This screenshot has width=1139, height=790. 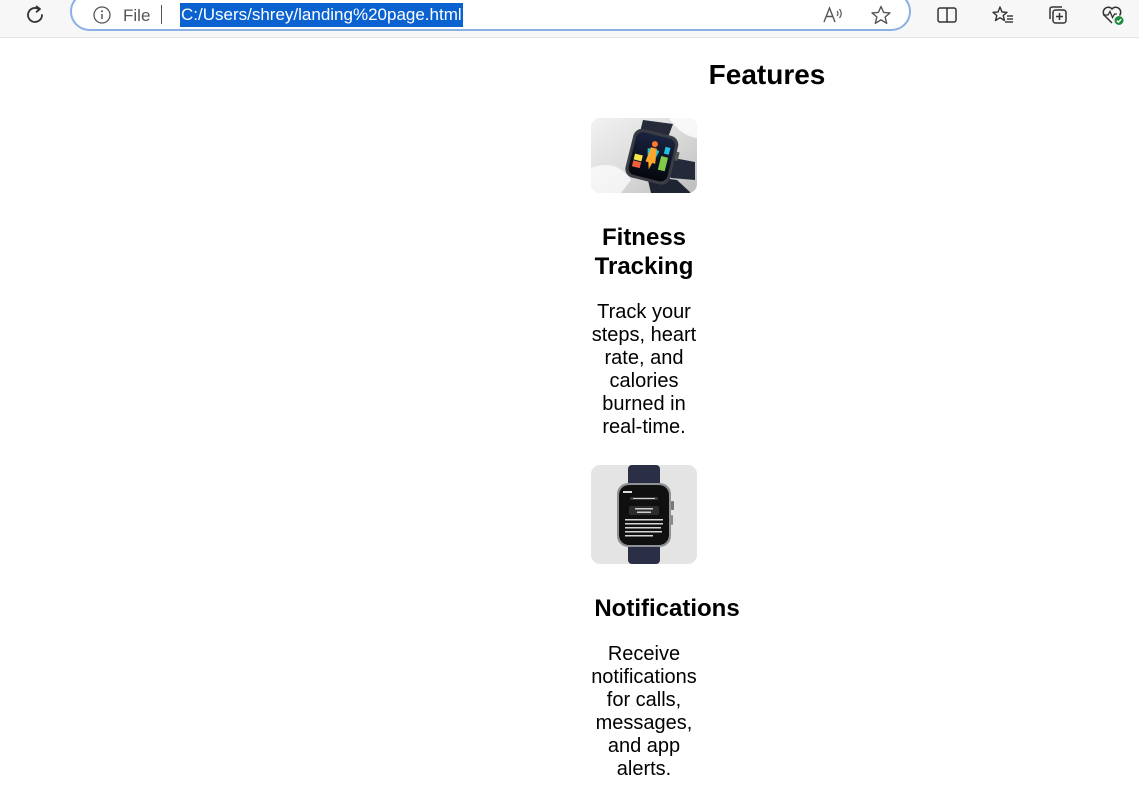 I want to click on notifications-image, so click(x=644, y=514).